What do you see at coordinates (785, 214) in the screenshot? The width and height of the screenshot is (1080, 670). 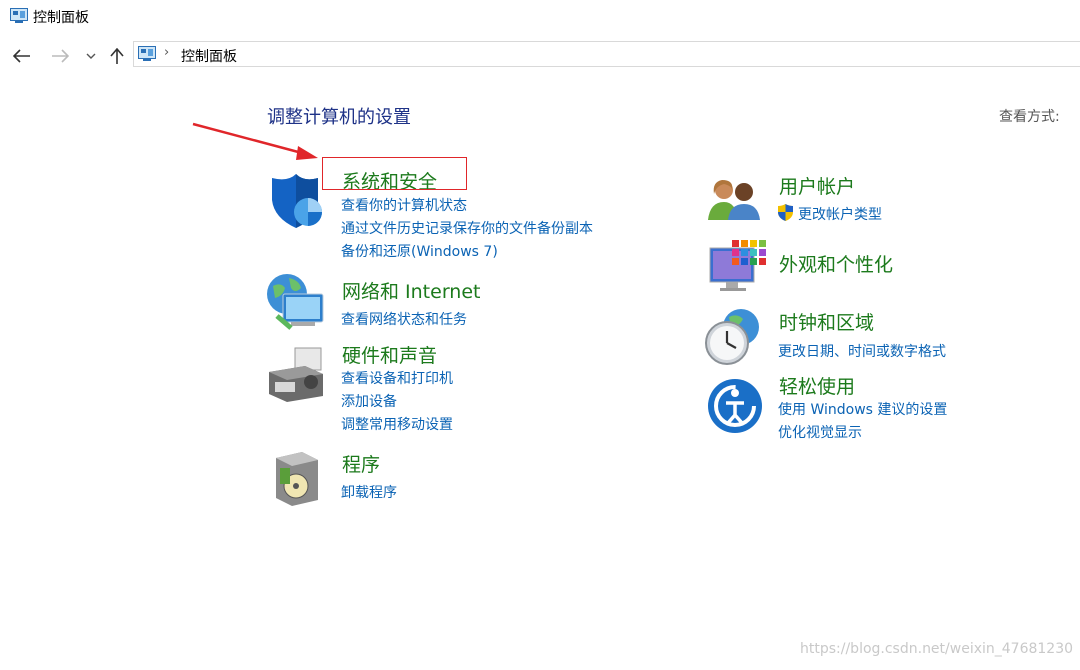 I see `uac-shield-icon` at bounding box center [785, 214].